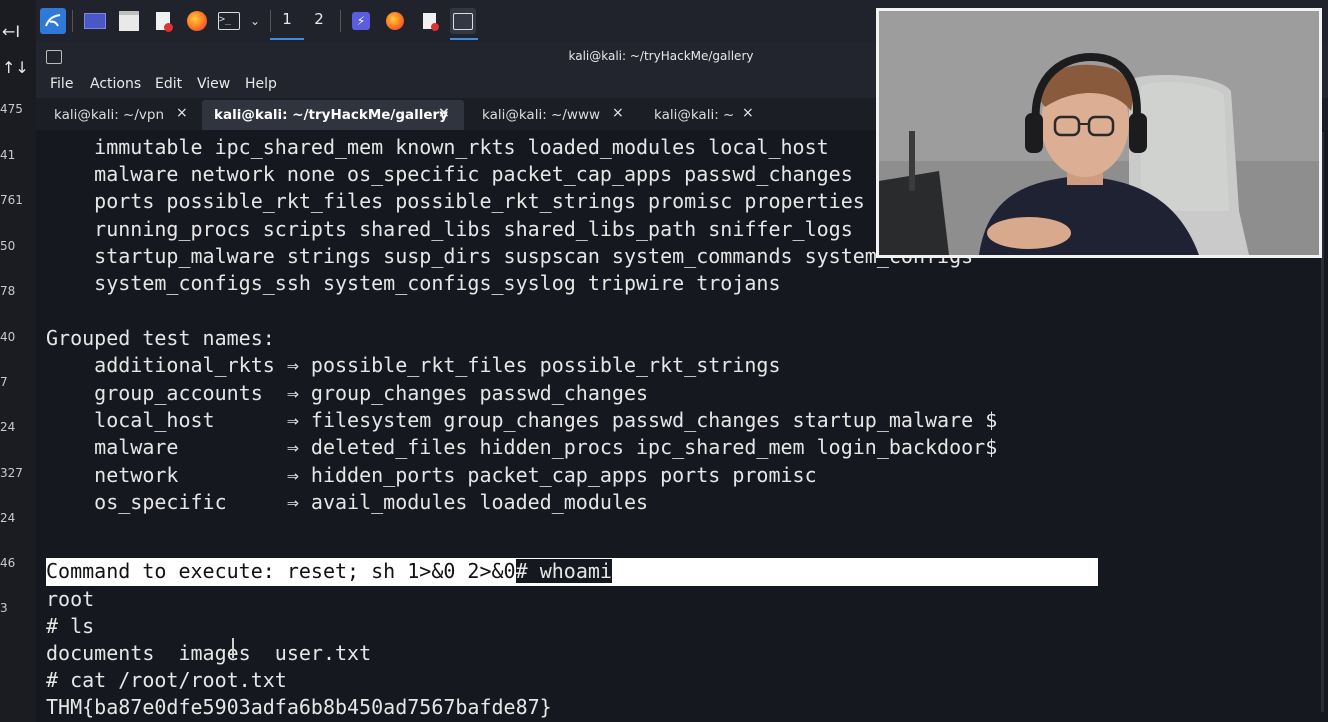  Describe the element at coordinates (464, 39) in the screenshot. I see `task-active-indicator` at that location.